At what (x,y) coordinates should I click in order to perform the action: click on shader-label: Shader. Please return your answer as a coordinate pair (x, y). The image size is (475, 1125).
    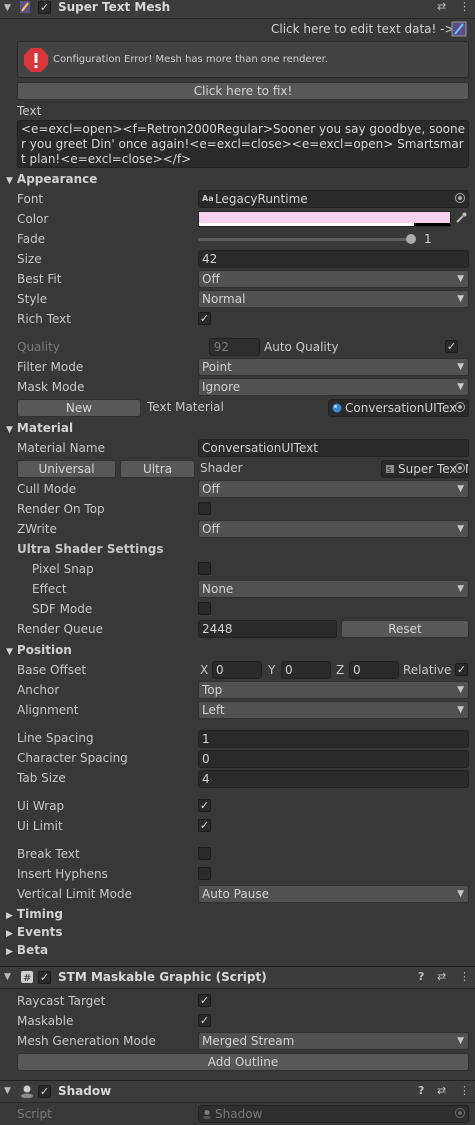
    Looking at the image, I should click on (221, 468).